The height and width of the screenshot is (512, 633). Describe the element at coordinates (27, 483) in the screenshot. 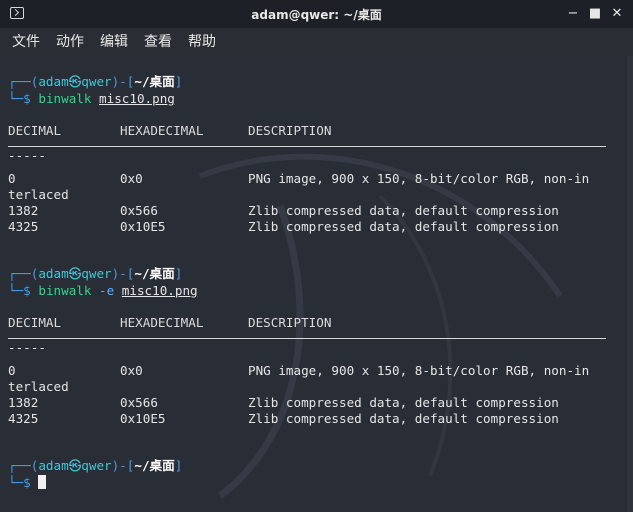

I see `command-line-3: └─$` at that location.